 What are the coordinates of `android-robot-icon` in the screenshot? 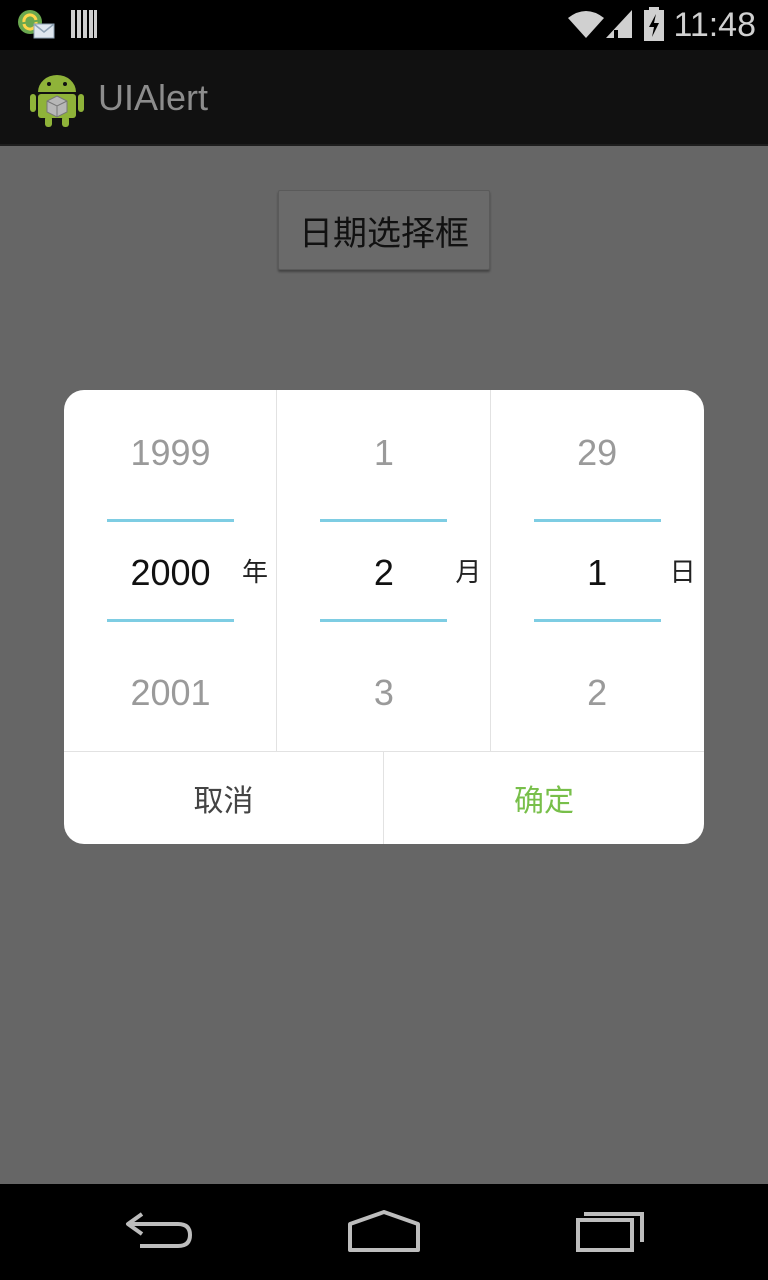 It's located at (57, 101).